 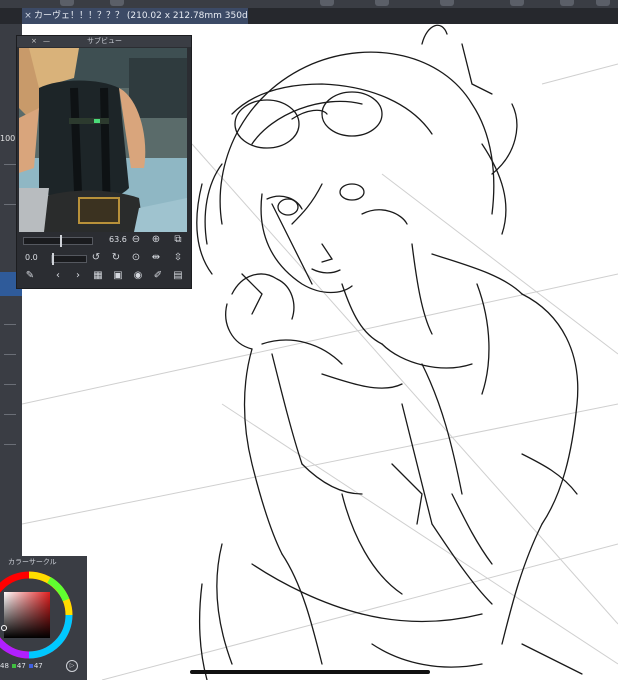 I want to click on zoom-in-icon: ⊕, so click(x=156, y=240).